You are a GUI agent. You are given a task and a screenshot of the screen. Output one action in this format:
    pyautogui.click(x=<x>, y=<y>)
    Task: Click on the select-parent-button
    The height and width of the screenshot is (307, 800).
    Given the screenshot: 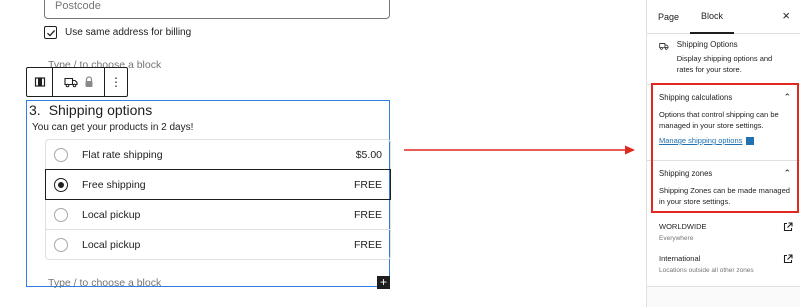 What is the action you would take?
    pyautogui.click(x=40, y=82)
    